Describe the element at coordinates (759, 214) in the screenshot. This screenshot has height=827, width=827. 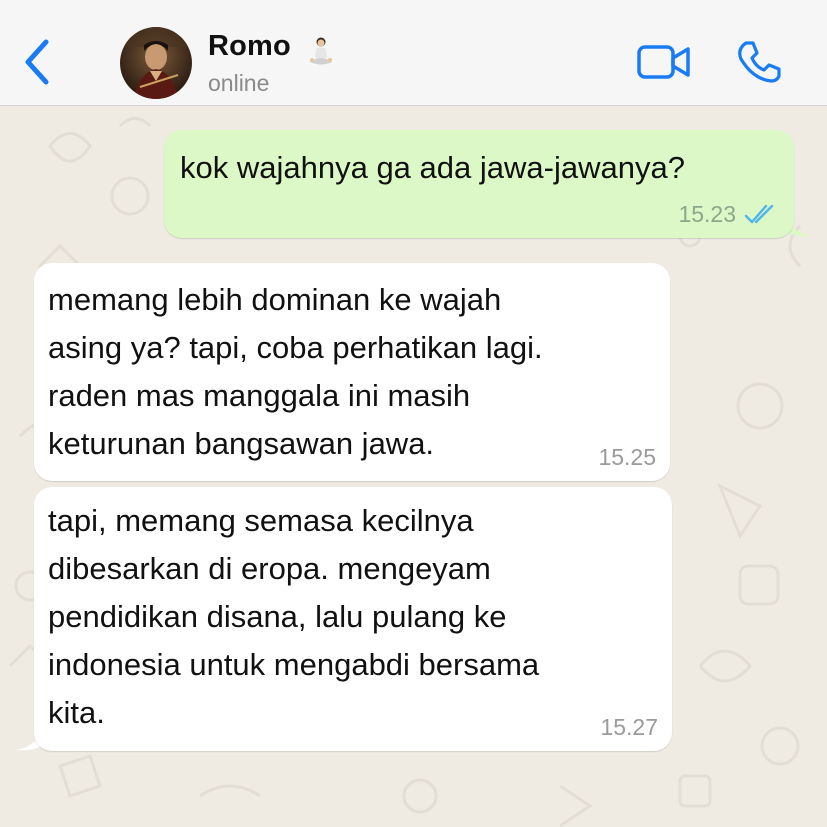
I see `double-check-read-icon` at that location.